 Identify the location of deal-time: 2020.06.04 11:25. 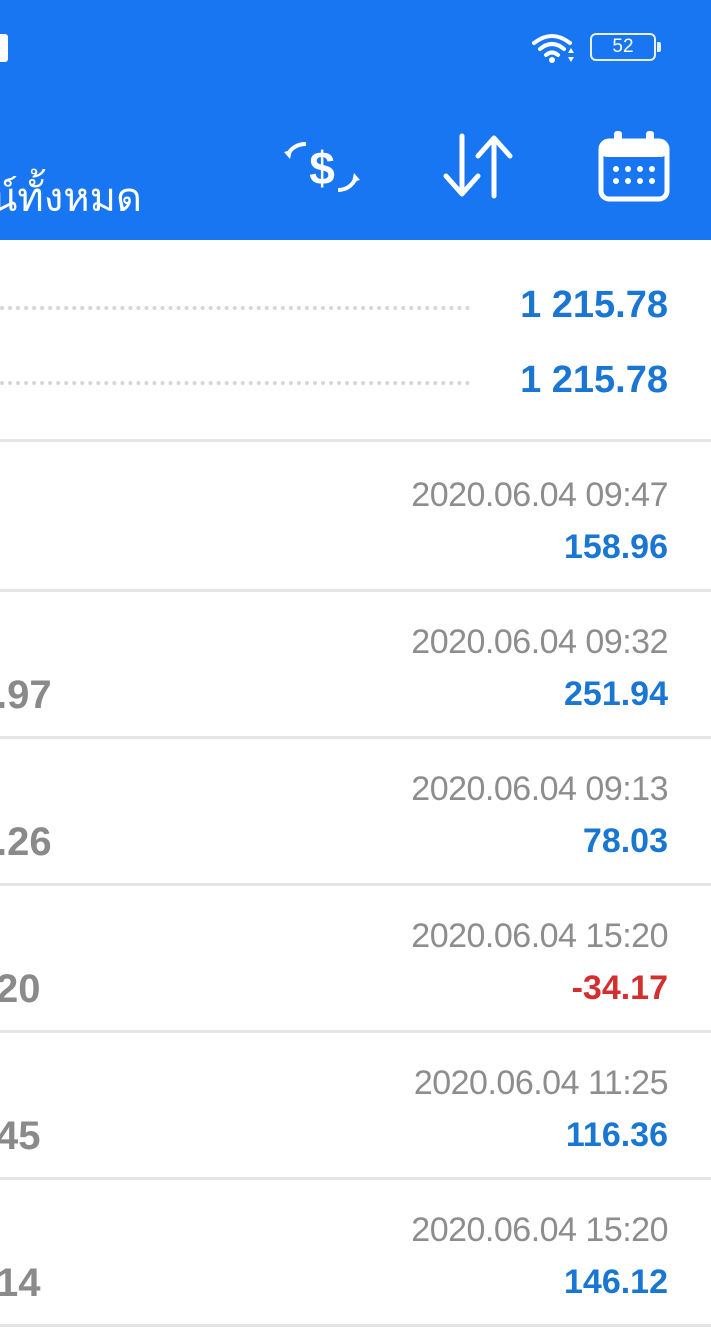
(541, 1083).